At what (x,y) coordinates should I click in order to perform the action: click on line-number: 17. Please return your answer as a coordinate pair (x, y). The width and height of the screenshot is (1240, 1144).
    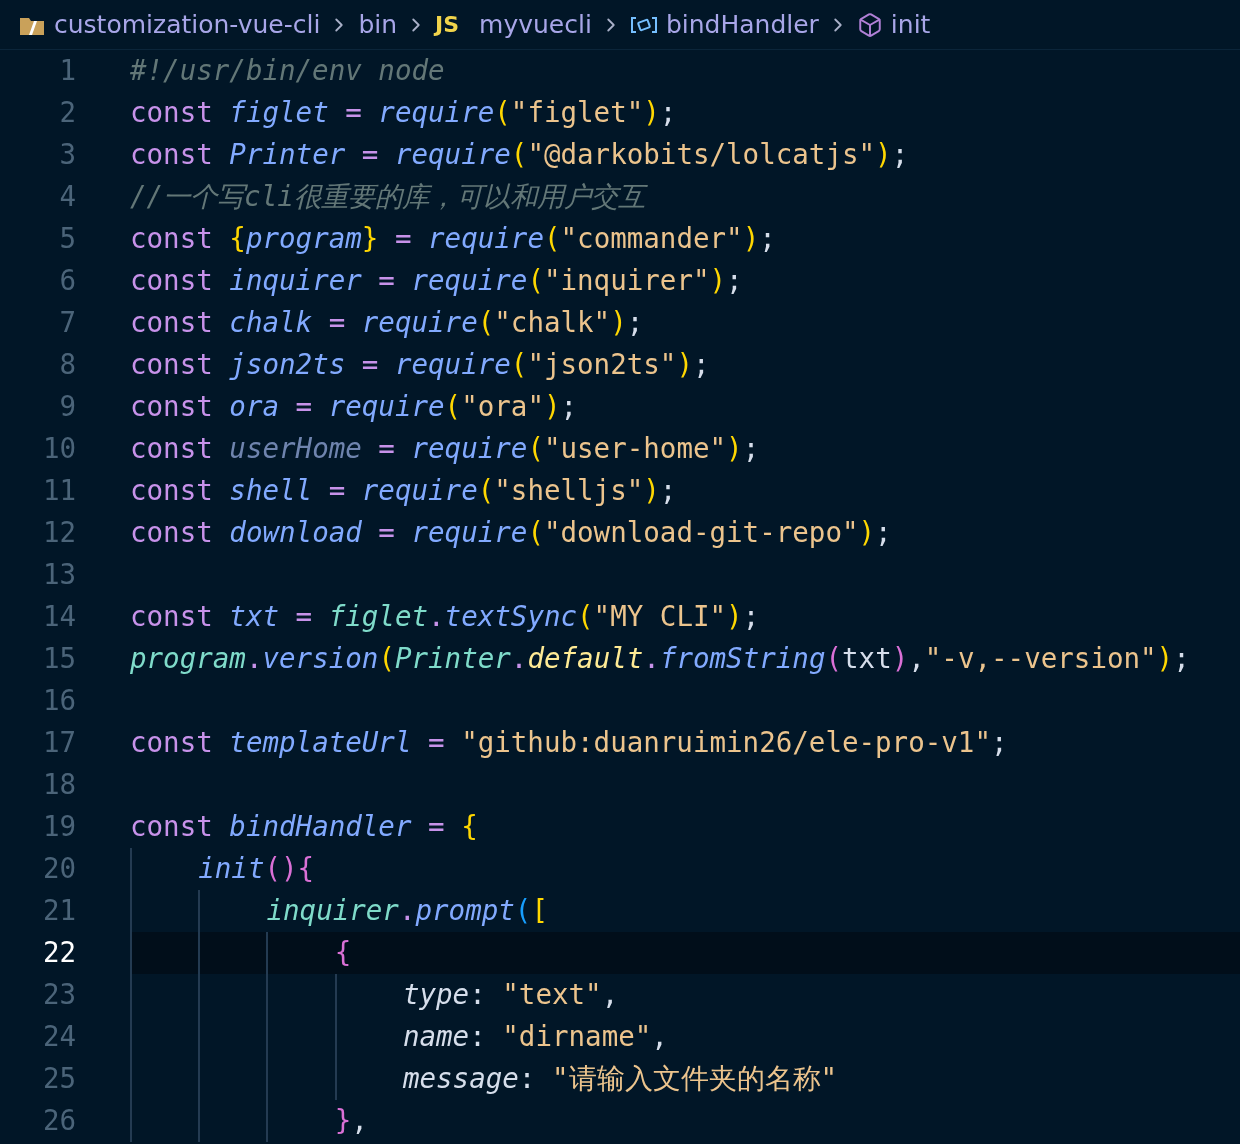
    Looking at the image, I should click on (59, 743).